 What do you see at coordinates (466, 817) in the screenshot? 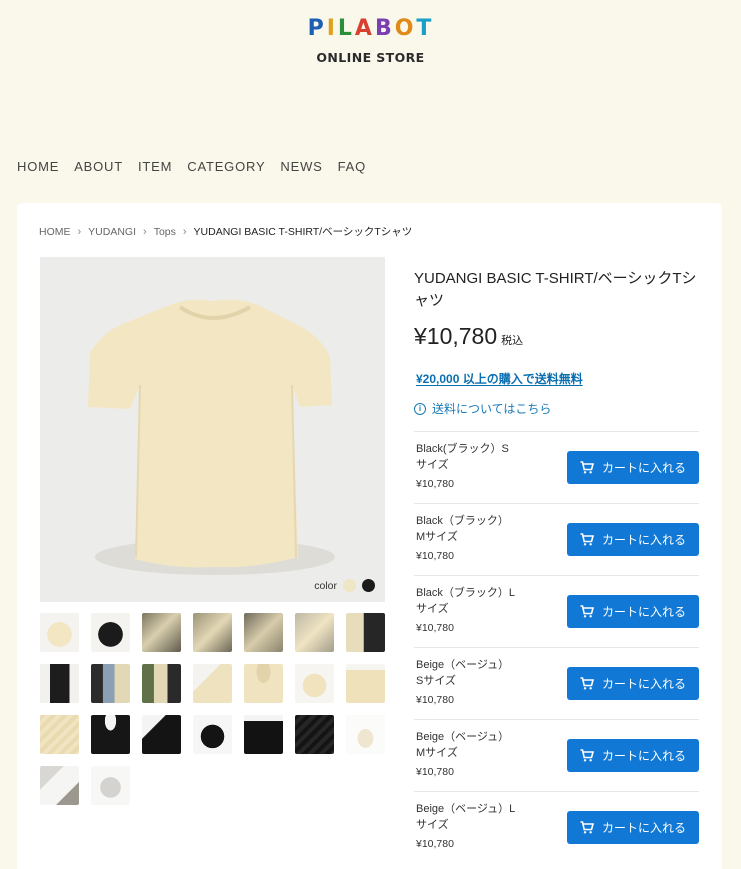
I see `variant-name: Beige（ベージュ）Lサイズ` at bounding box center [466, 817].